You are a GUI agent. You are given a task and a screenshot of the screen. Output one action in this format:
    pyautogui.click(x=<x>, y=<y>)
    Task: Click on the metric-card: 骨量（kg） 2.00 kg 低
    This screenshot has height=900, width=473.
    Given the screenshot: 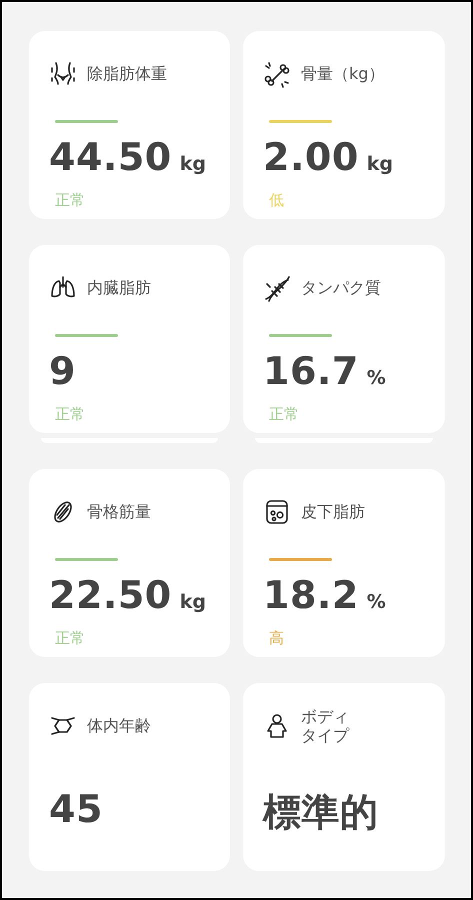 What is the action you would take?
    pyautogui.click(x=344, y=125)
    